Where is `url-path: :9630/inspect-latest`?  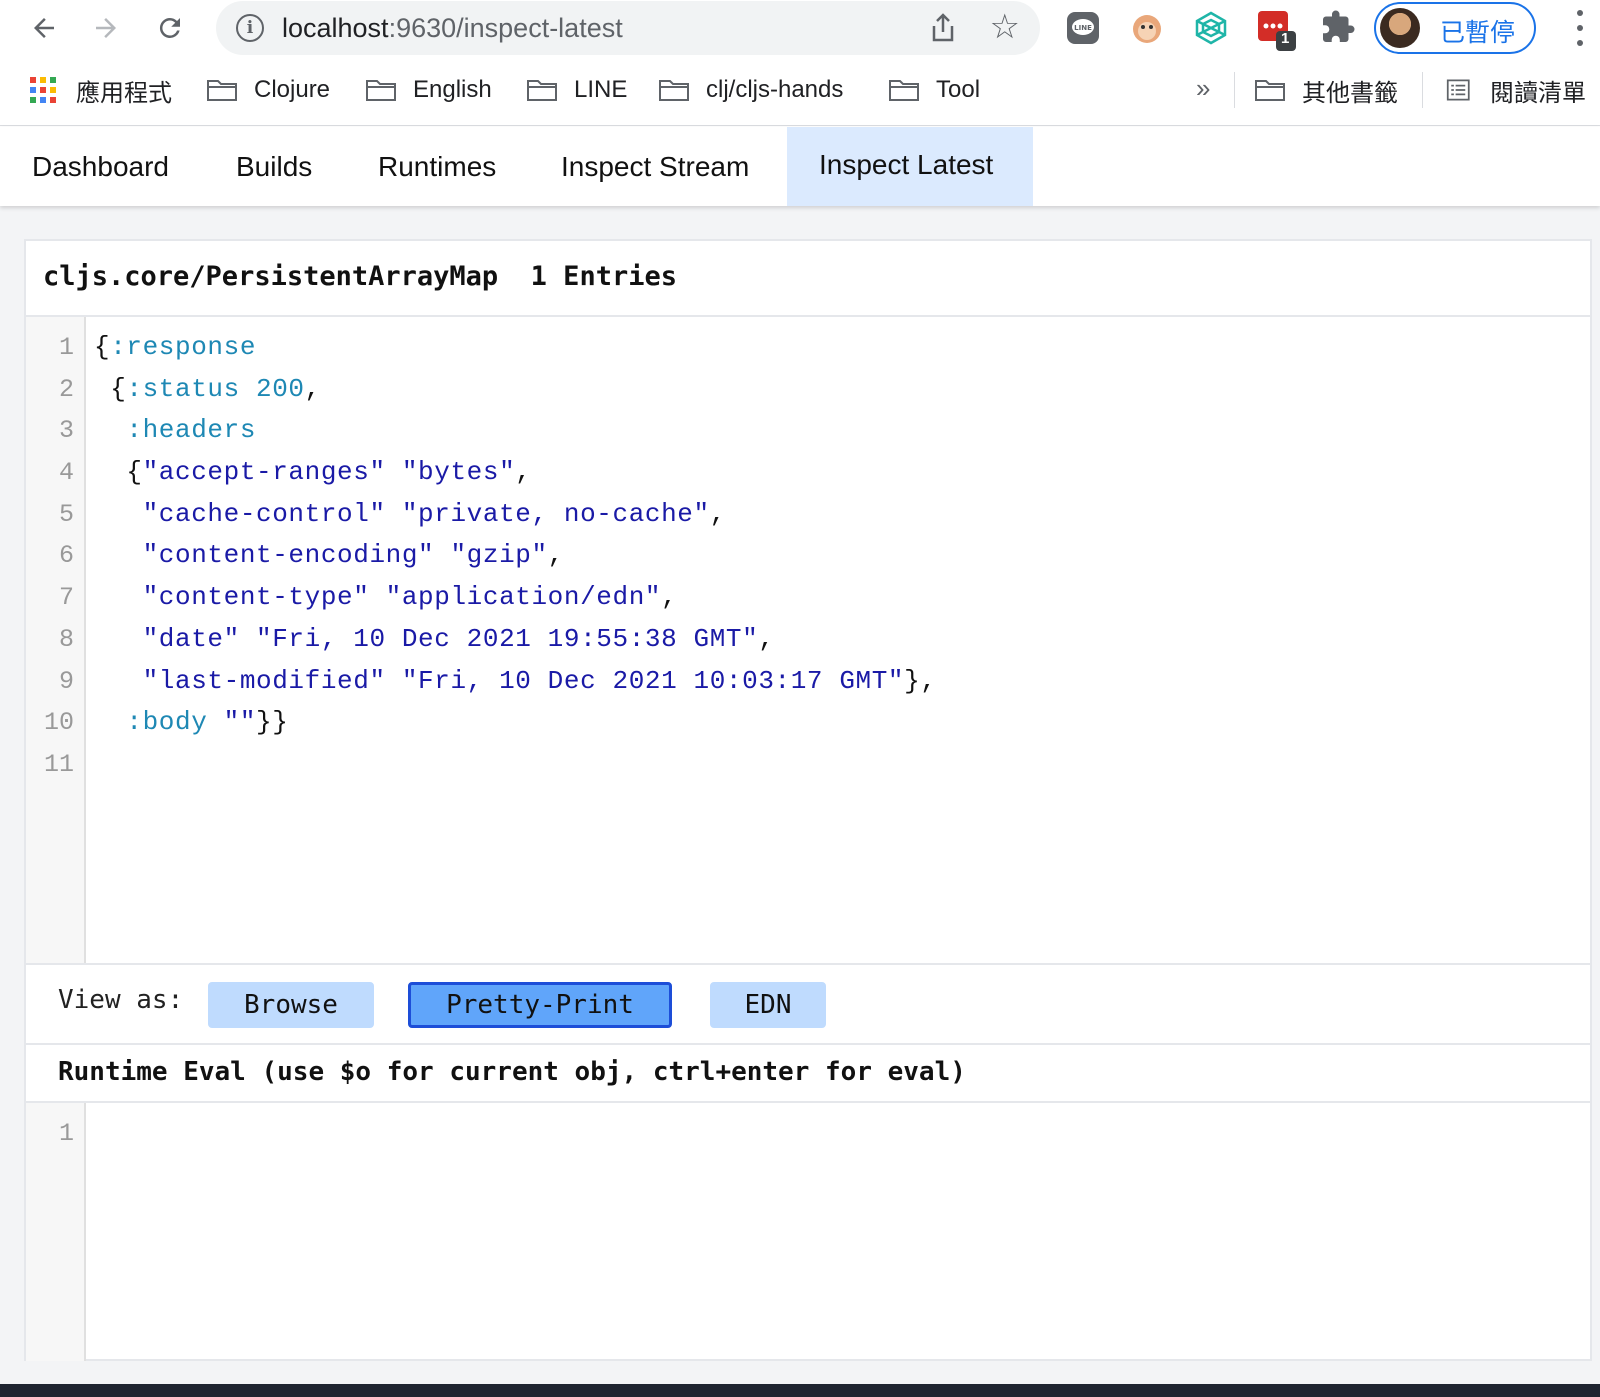 url-path: :9630/inspect-latest is located at coordinates (505, 28).